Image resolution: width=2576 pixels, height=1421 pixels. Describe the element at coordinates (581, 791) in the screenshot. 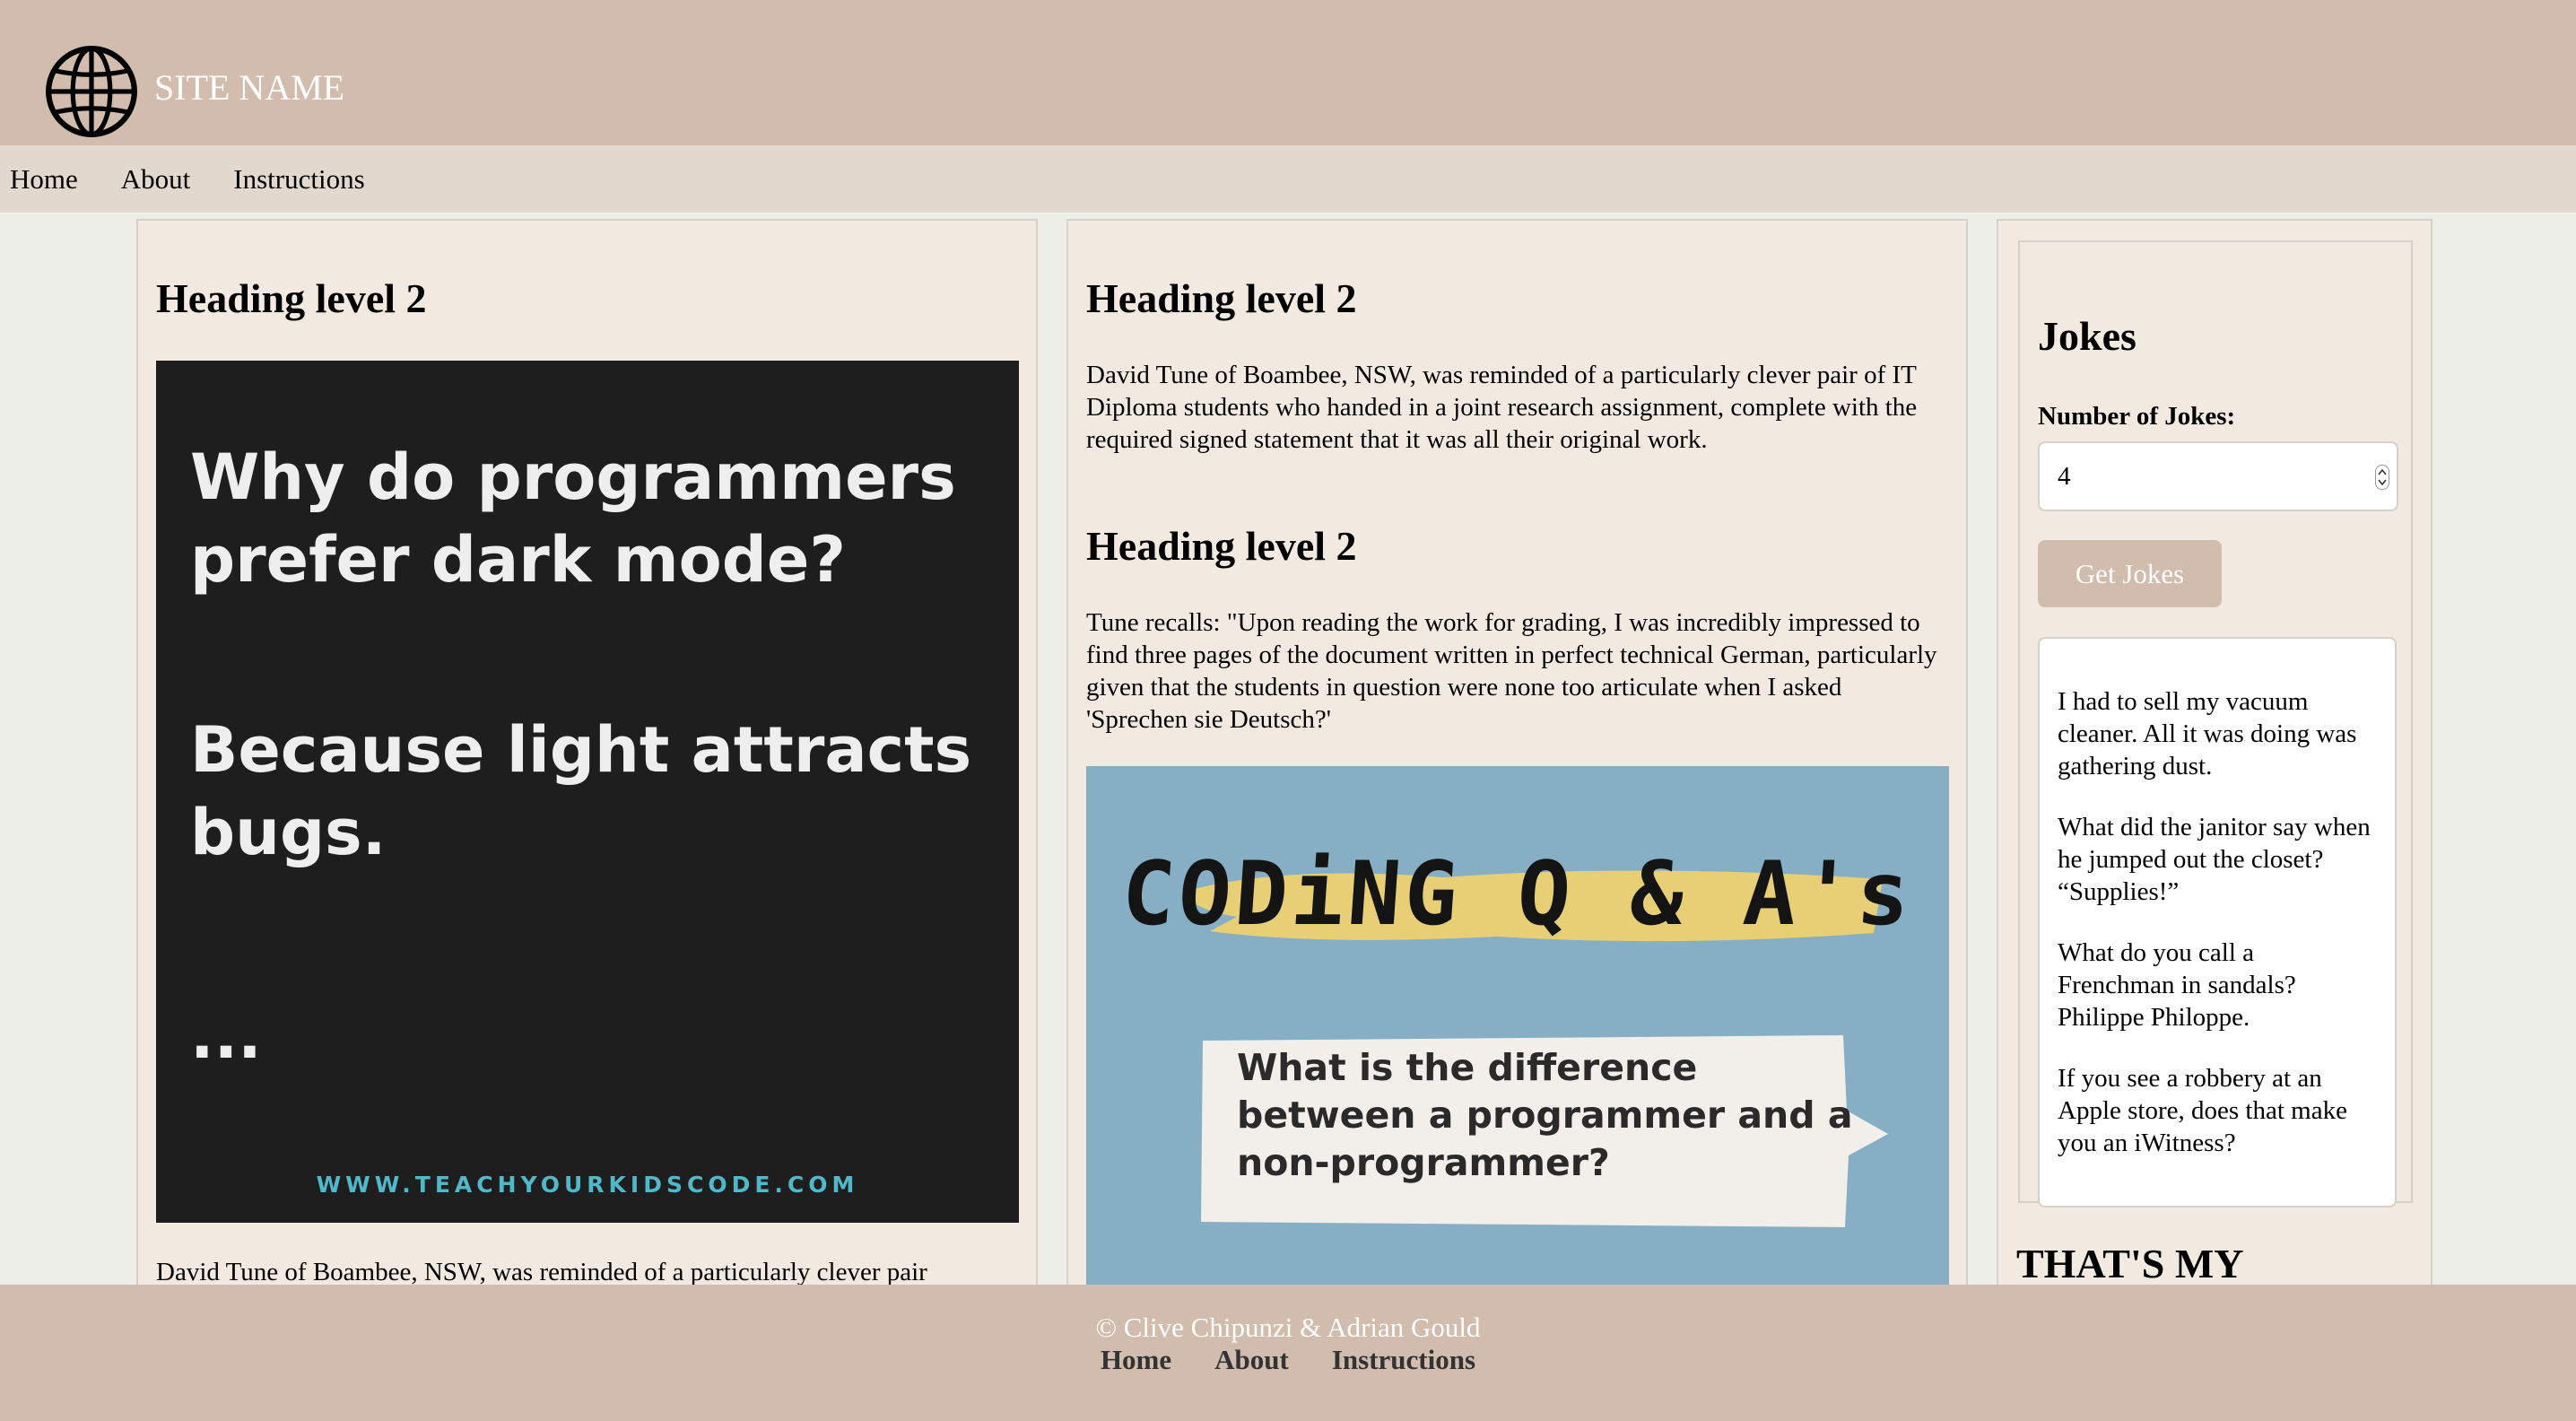

I see `joke-image-answer: Because light attracts bugs.` at that location.